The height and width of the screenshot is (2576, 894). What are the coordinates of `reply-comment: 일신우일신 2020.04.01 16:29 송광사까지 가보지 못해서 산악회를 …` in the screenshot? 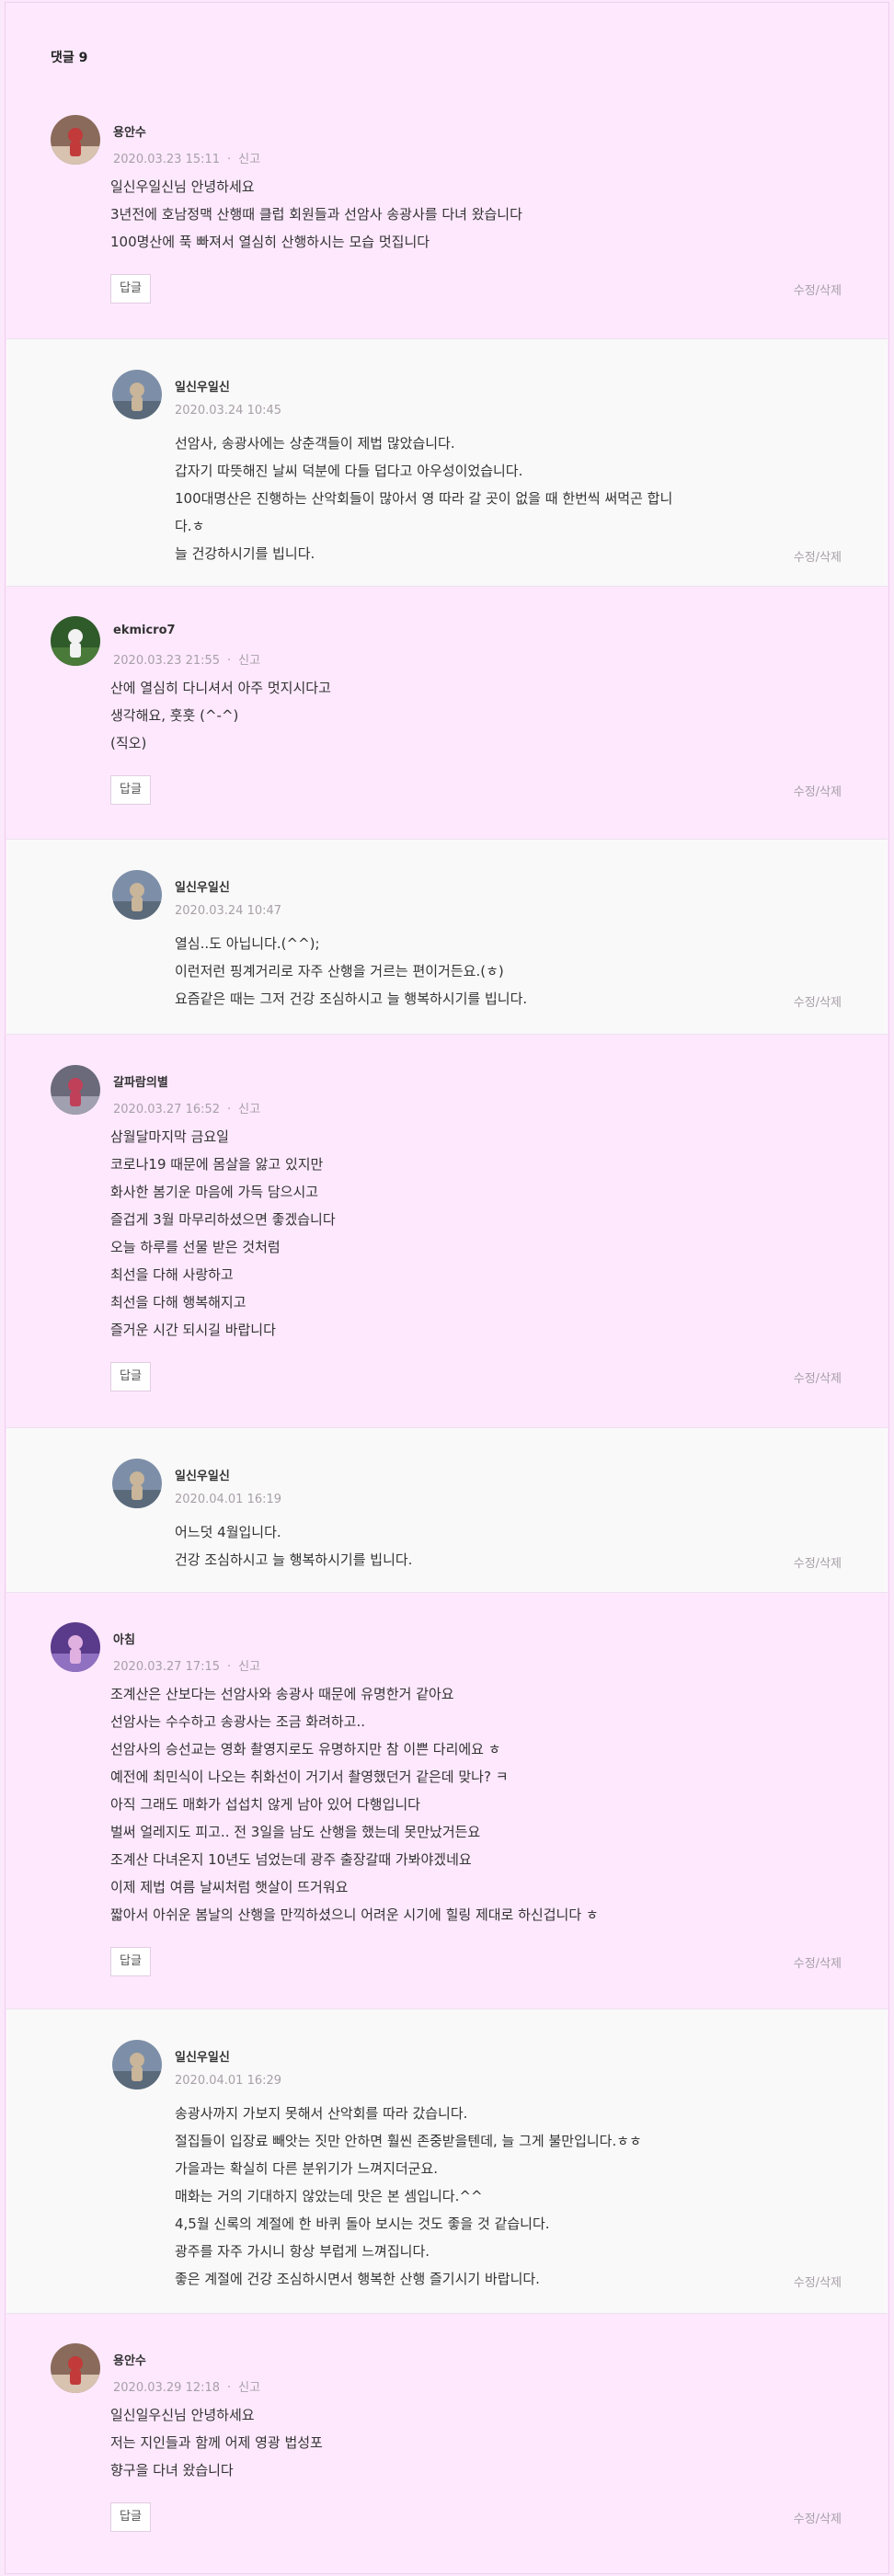 It's located at (447, 2161).